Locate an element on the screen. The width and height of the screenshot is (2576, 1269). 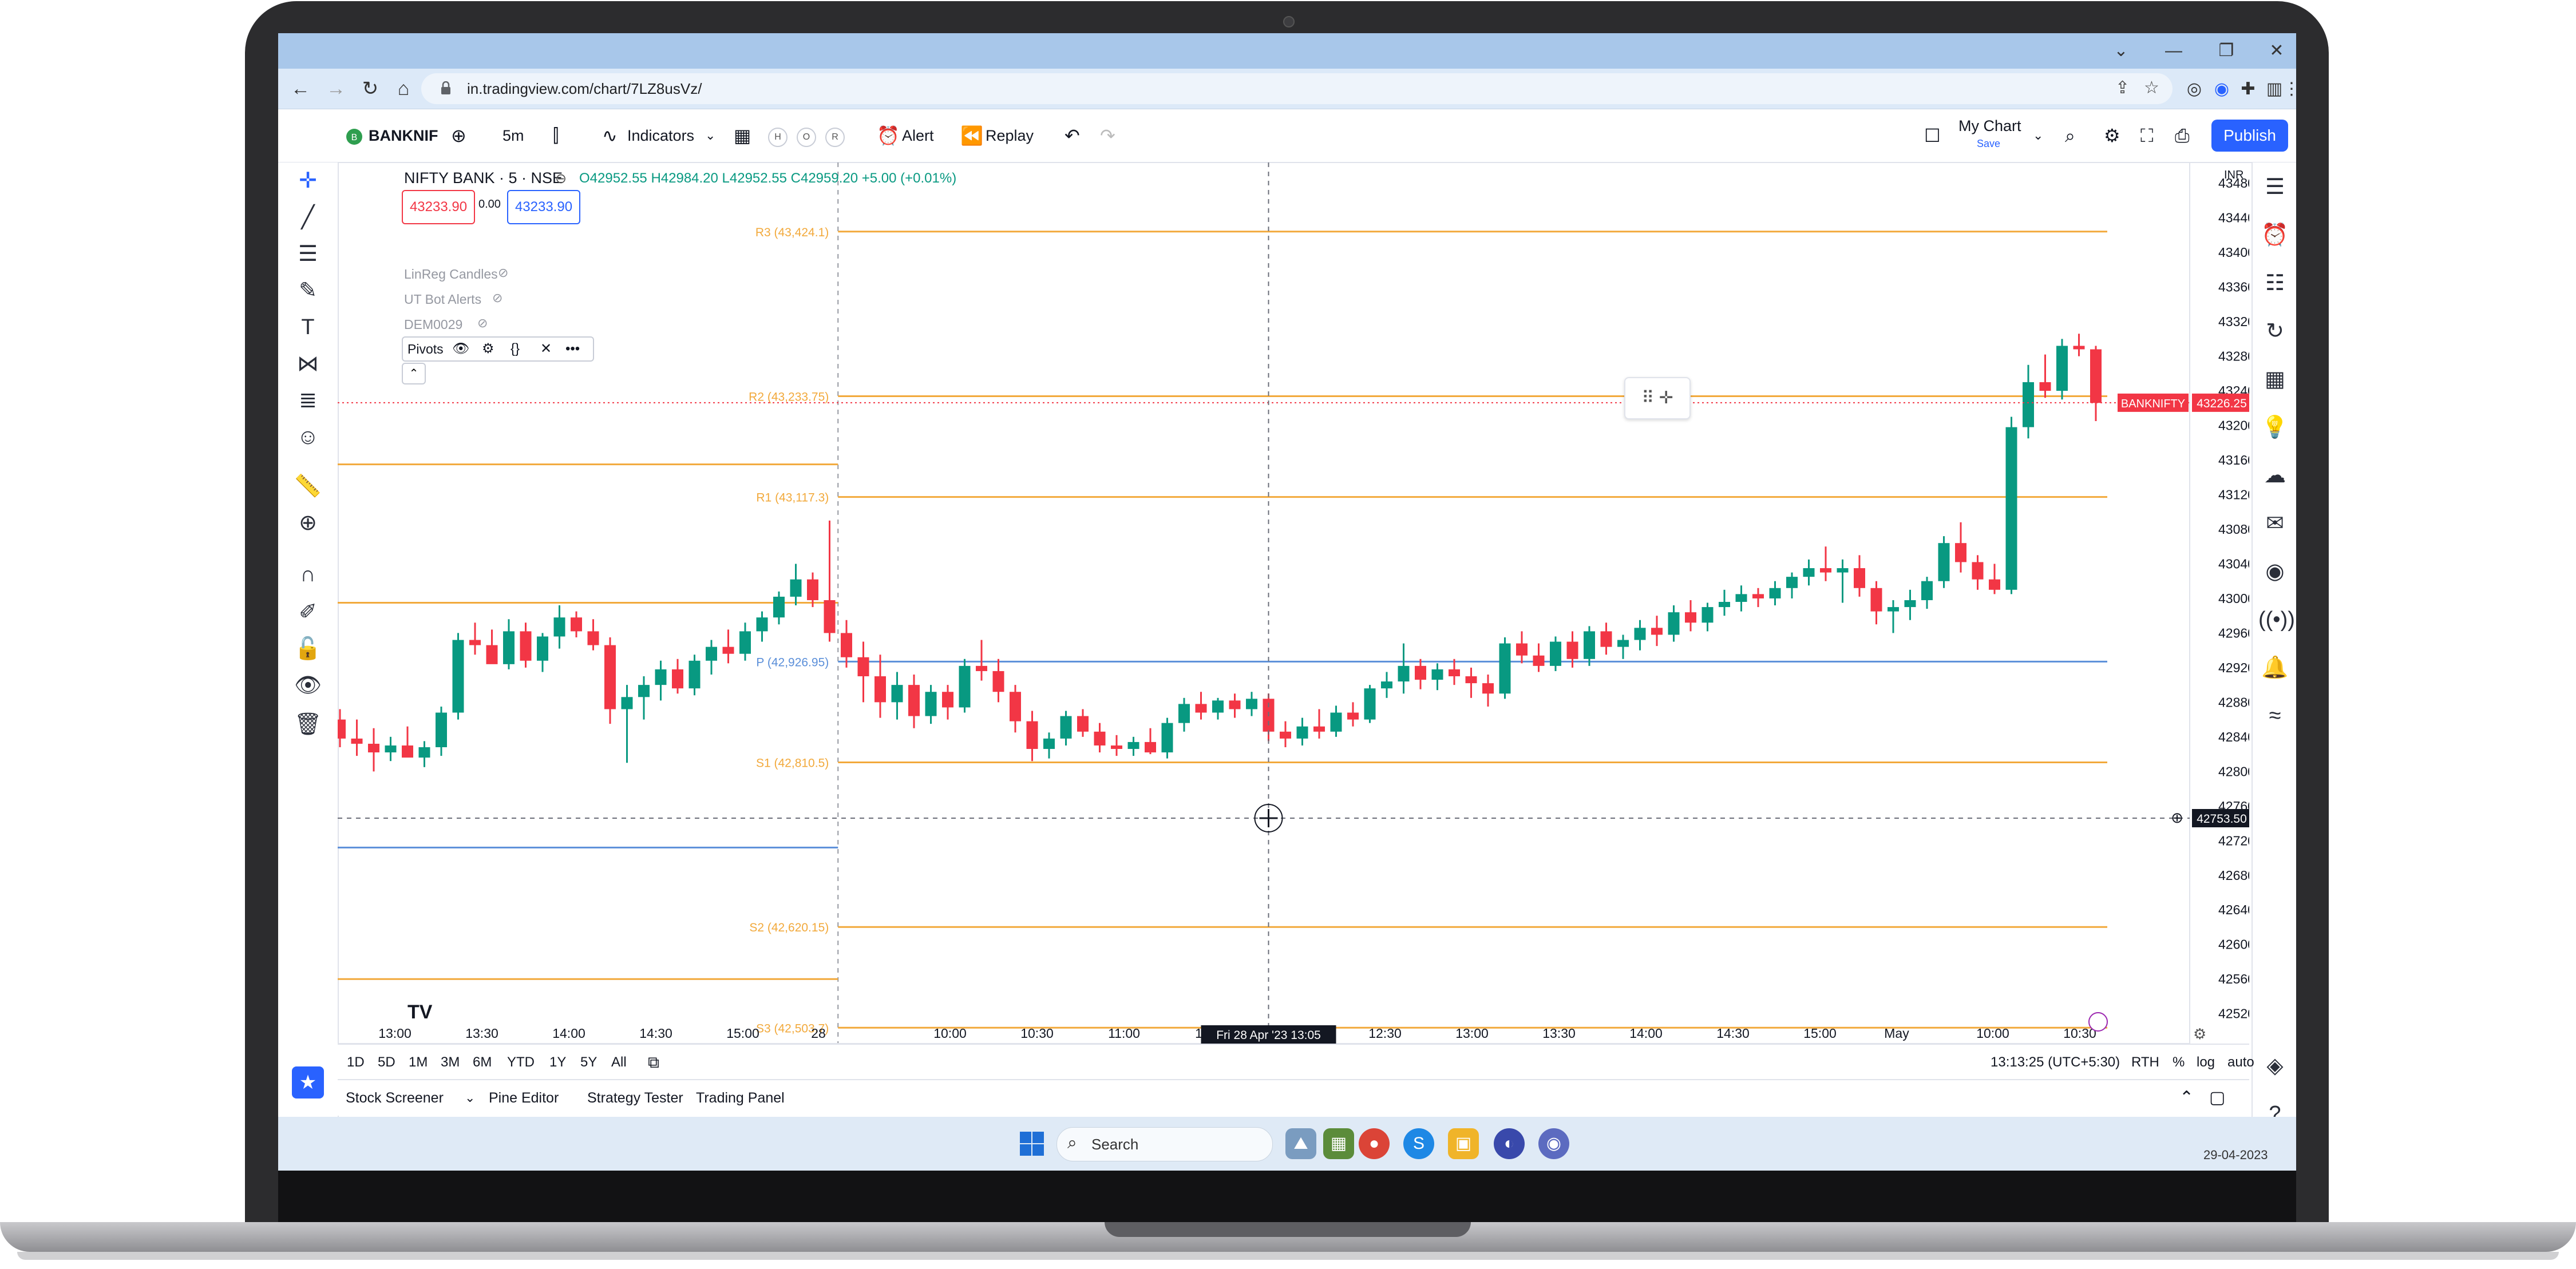
taskbar-app-3-icon: ◉ is located at coordinates (1553, 1143).